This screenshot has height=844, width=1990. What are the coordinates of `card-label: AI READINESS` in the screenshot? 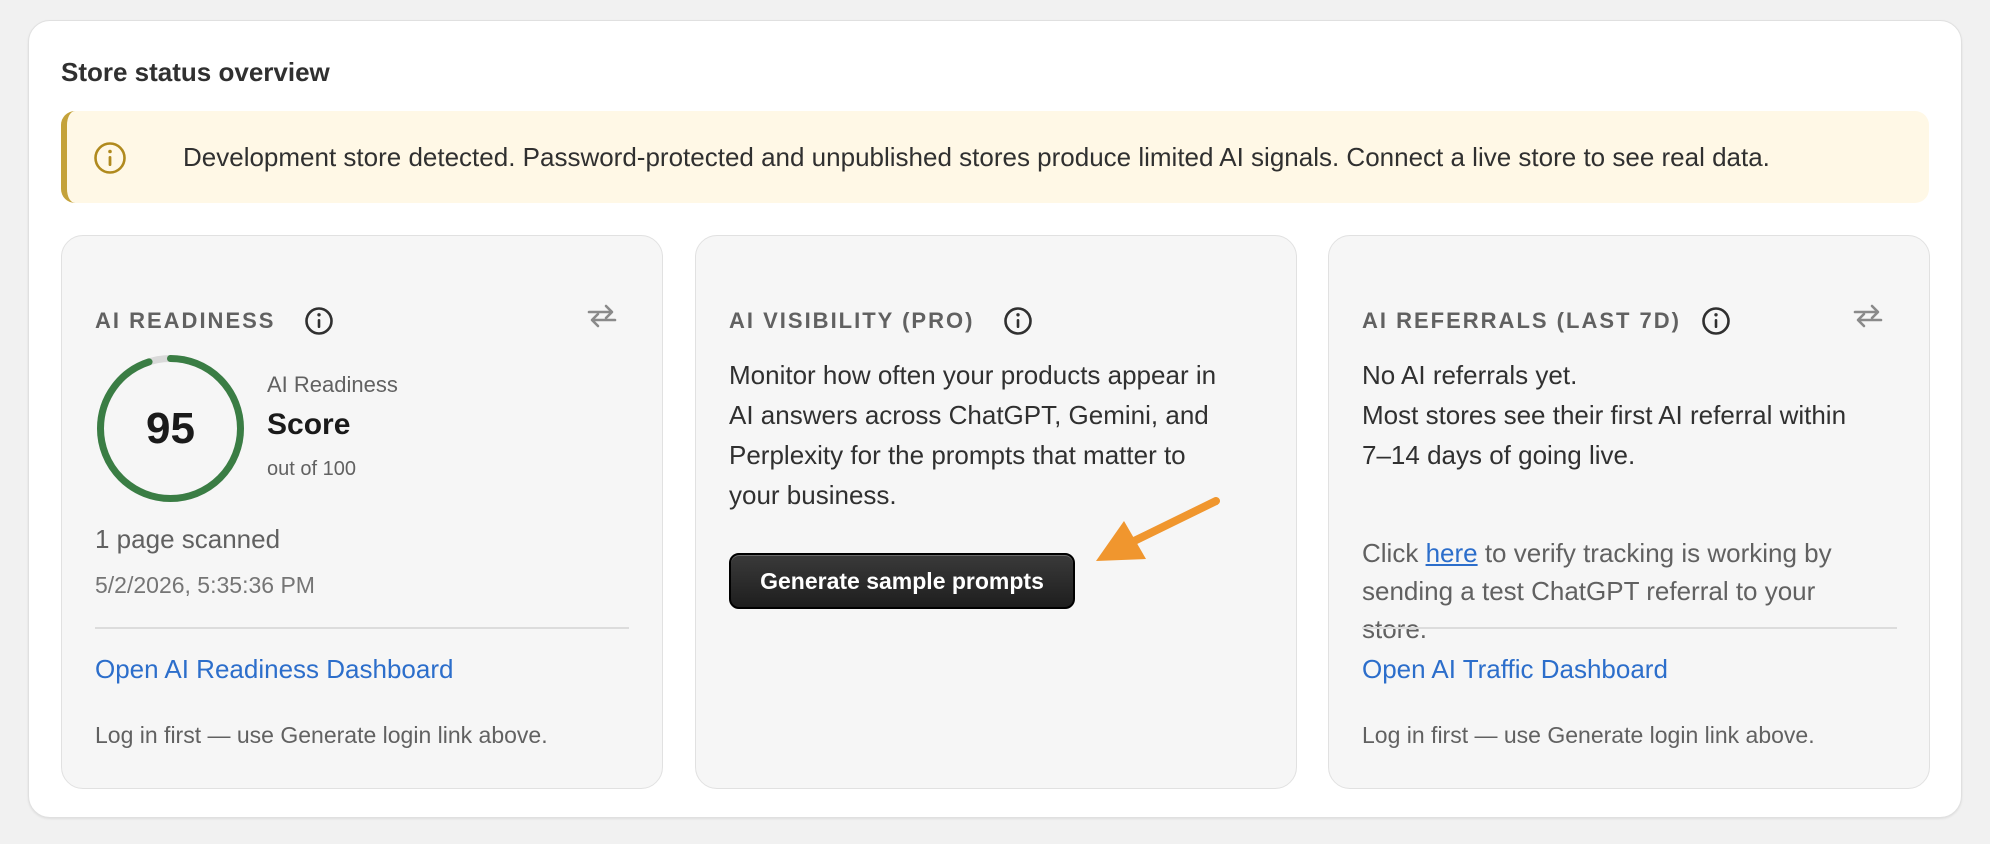 It's located at (185, 320).